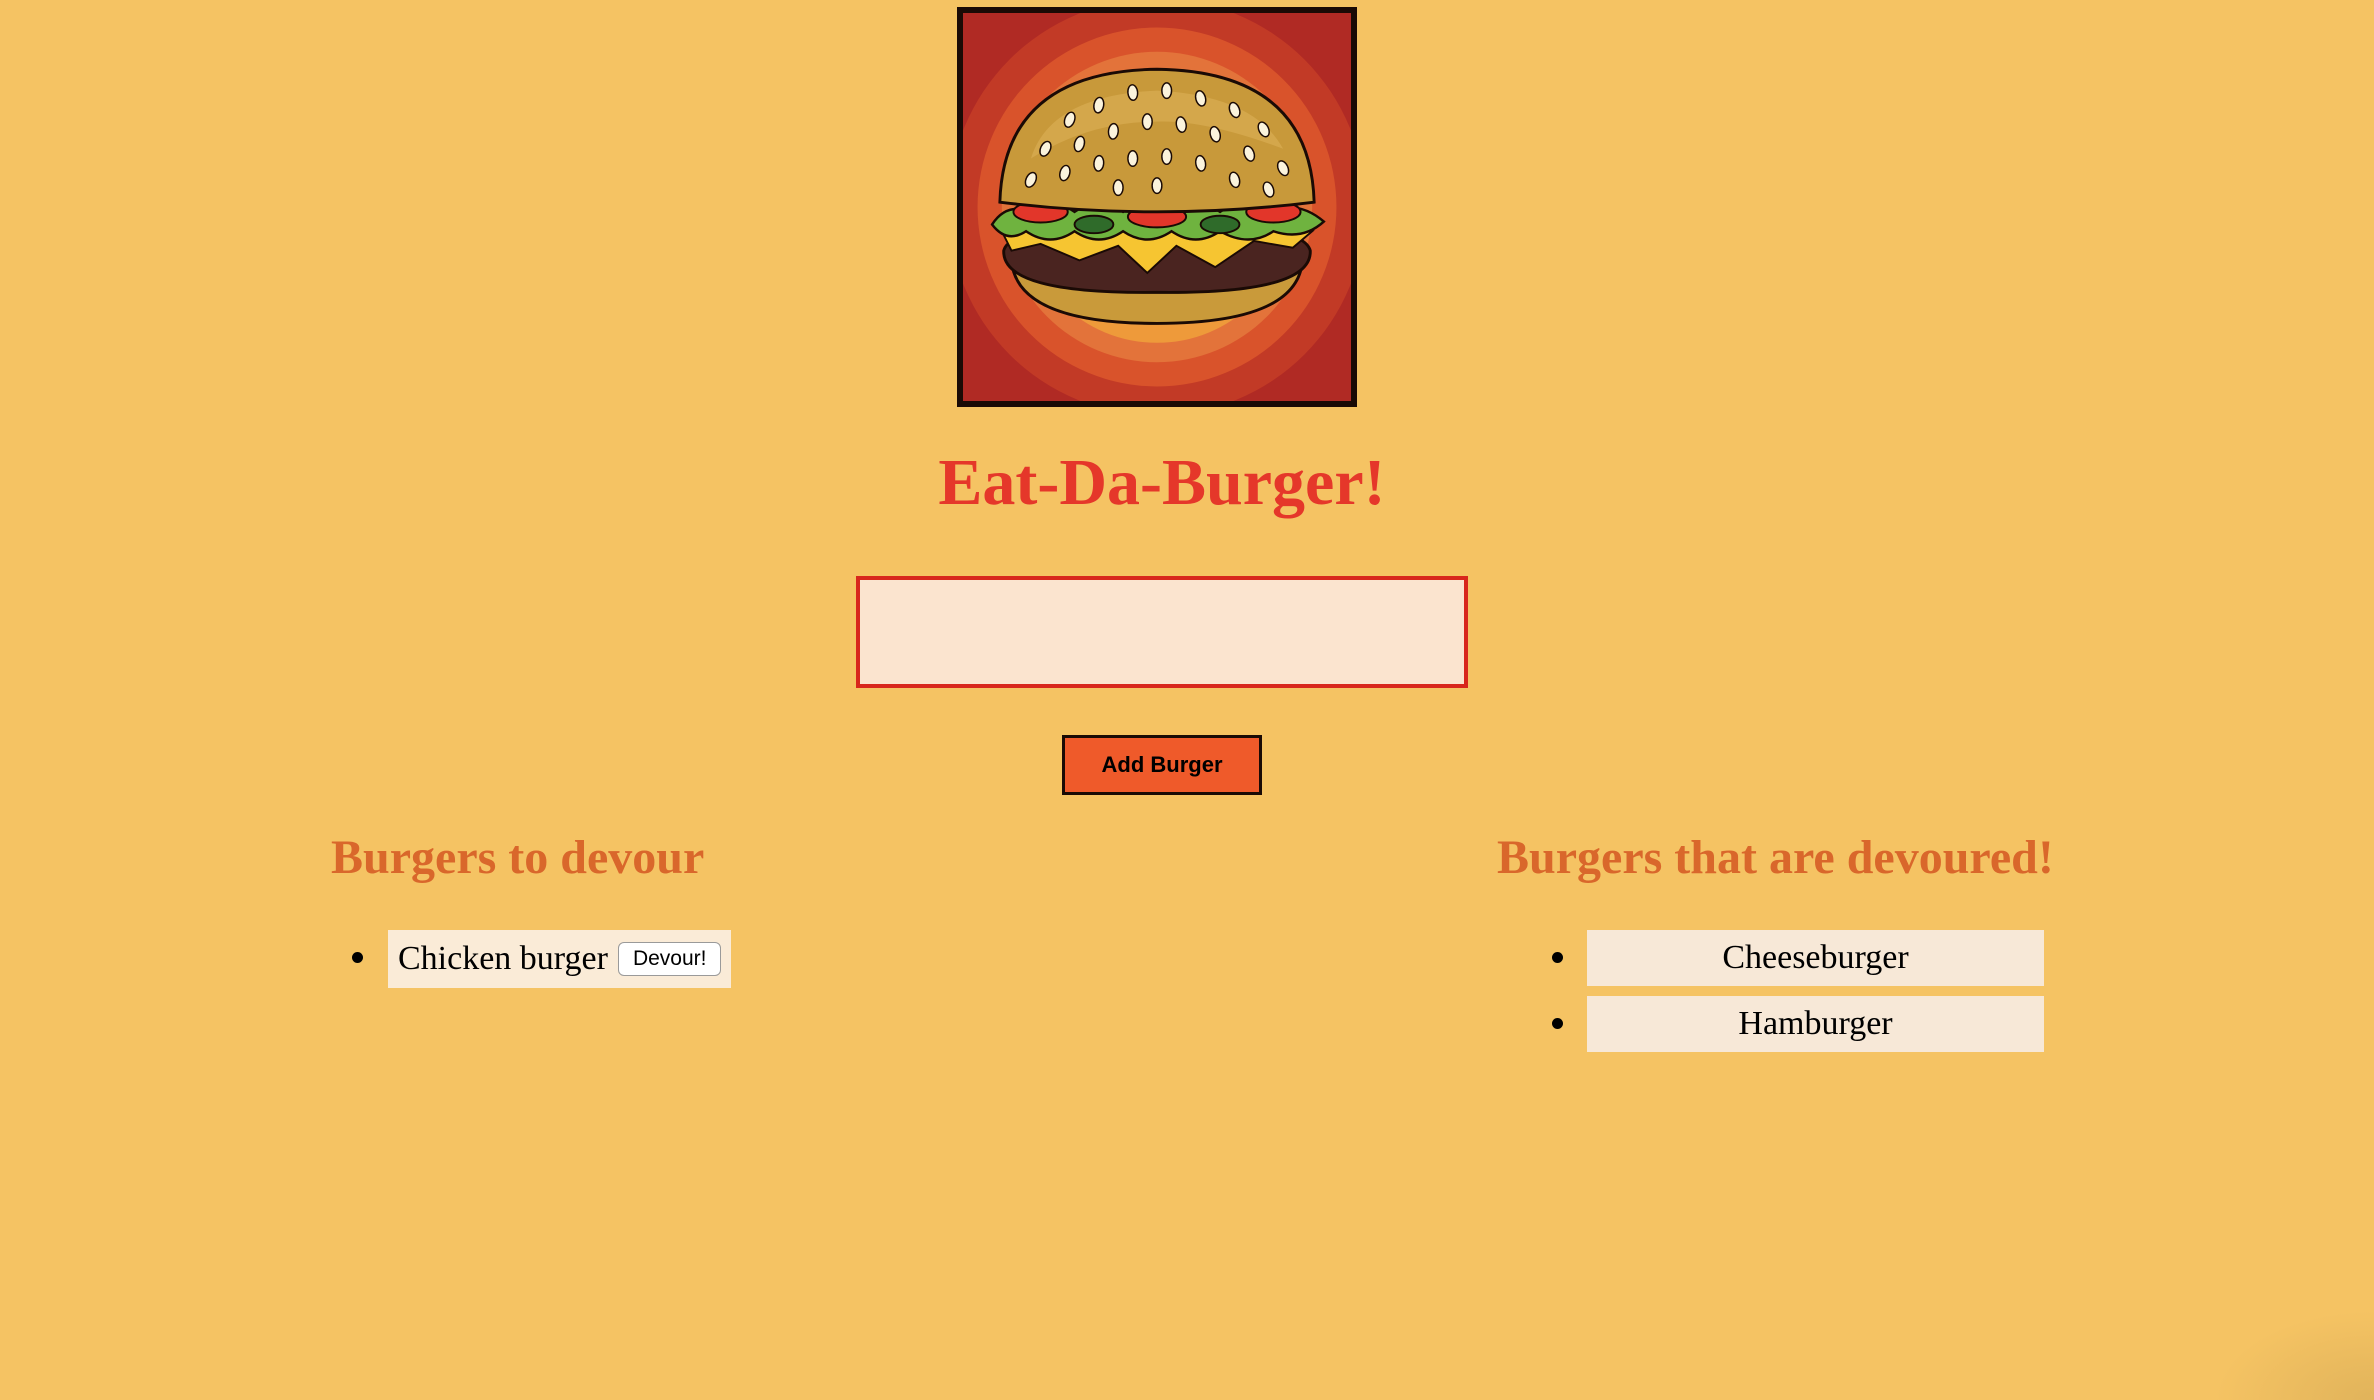 This screenshot has width=2374, height=1400. What do you see at coordinates (1815, 958) in the screenshot?
I see `devoured-burger-card: Cheeseburger` at bounding box center [1815, 958].